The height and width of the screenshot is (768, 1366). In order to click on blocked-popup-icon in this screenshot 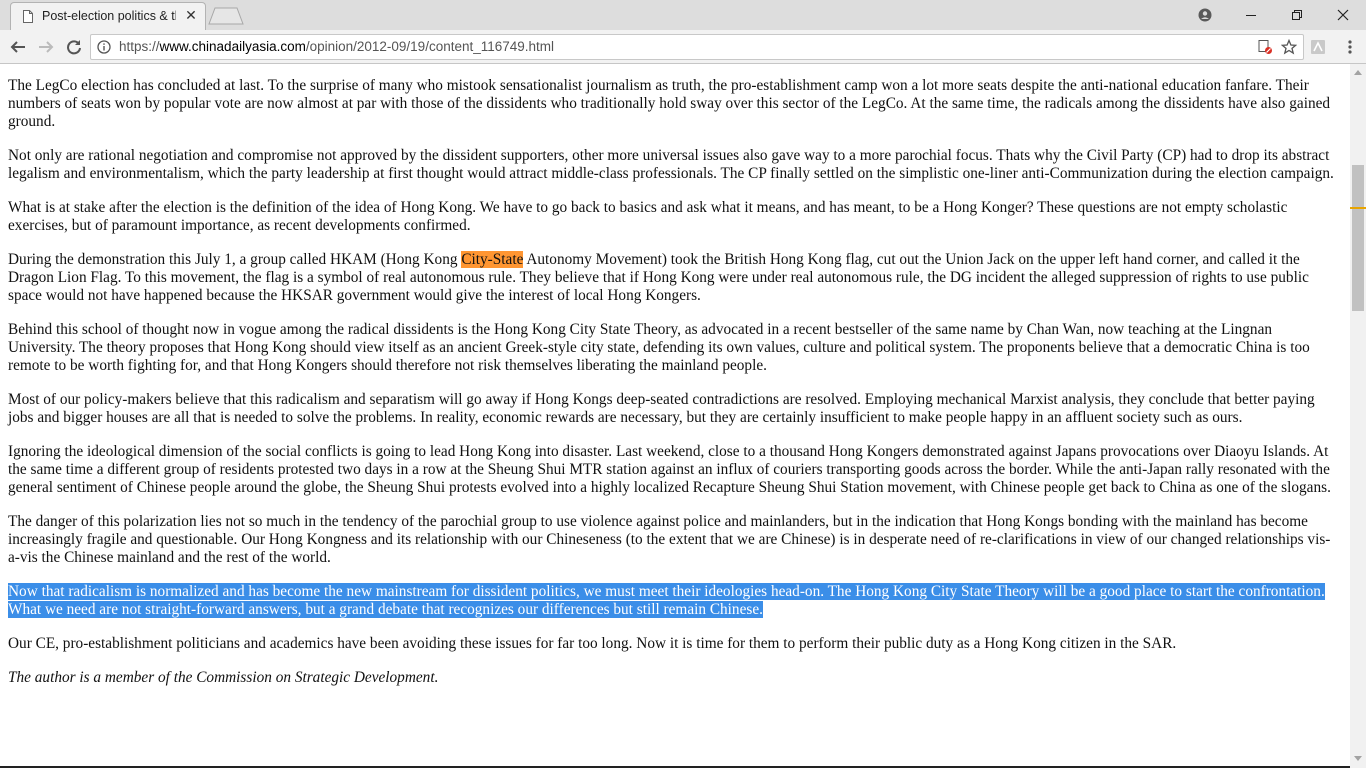, I will do `click(1265, 47)`.